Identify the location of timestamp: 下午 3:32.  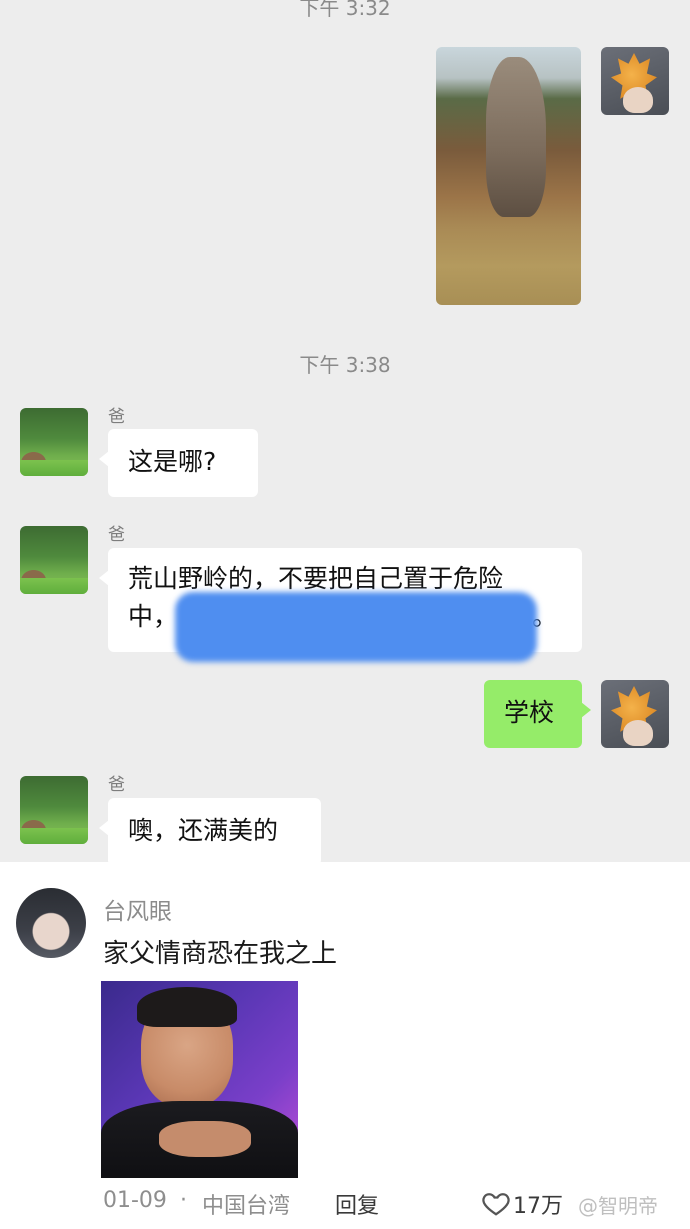
(345, 10).